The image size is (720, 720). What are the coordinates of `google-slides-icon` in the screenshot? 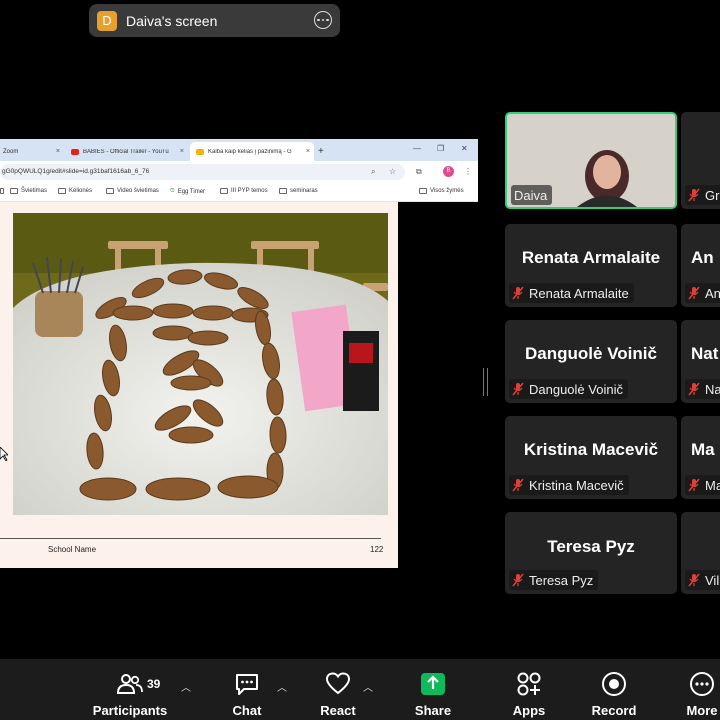 It's located at (200, 151).